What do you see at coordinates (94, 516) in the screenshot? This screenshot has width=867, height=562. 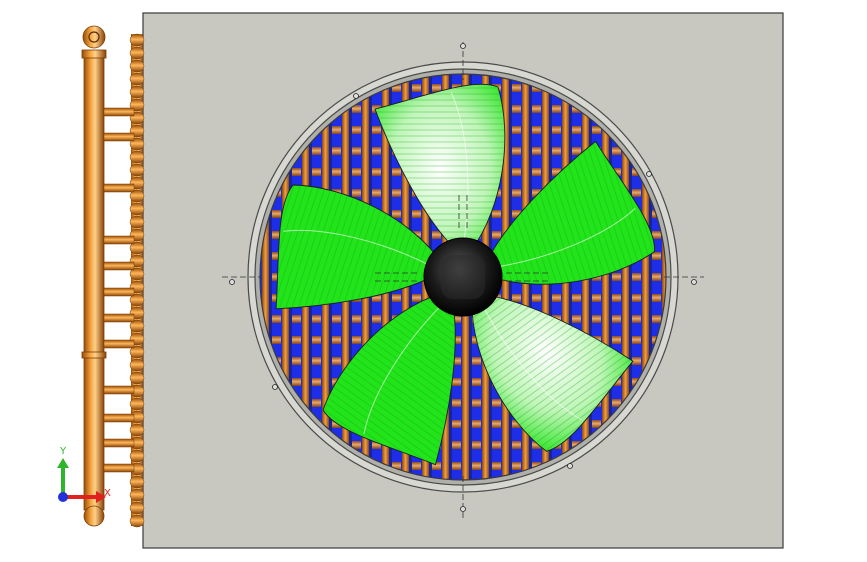 I see `header-outlet-cap-bottom` at bounding box center [94, 516].